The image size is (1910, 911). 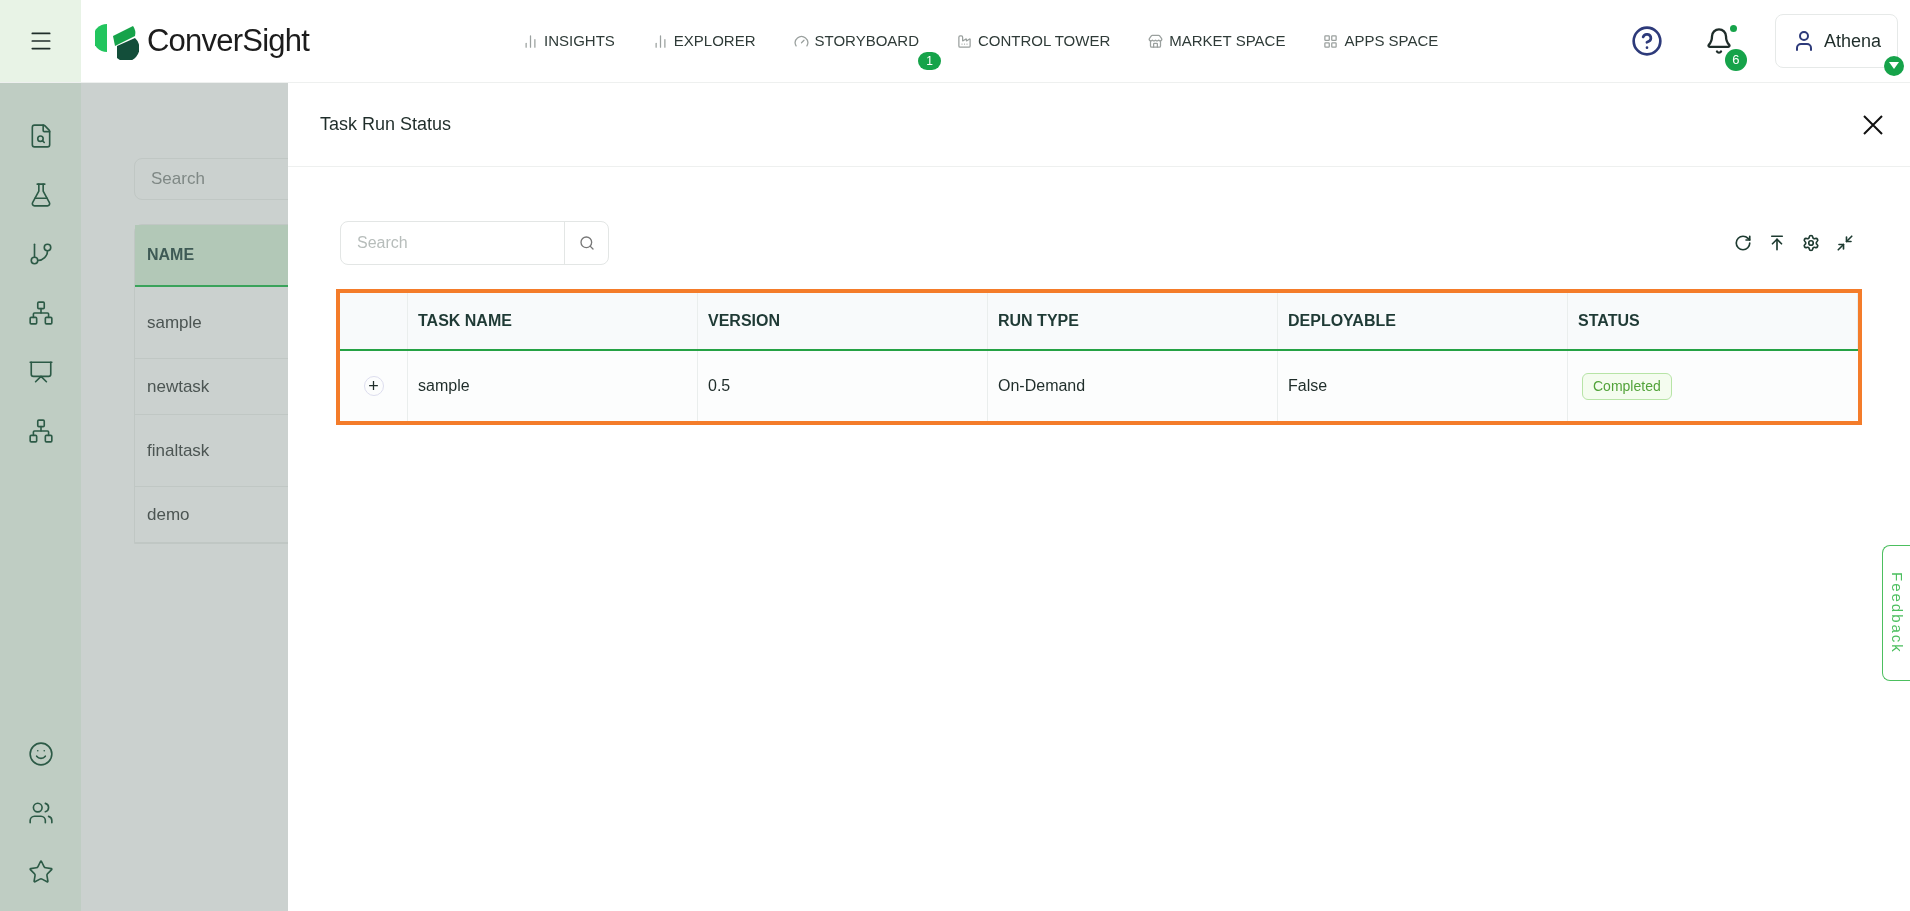 I want to click on drawer-title: Task Run Status, so click(x=386, y=124).